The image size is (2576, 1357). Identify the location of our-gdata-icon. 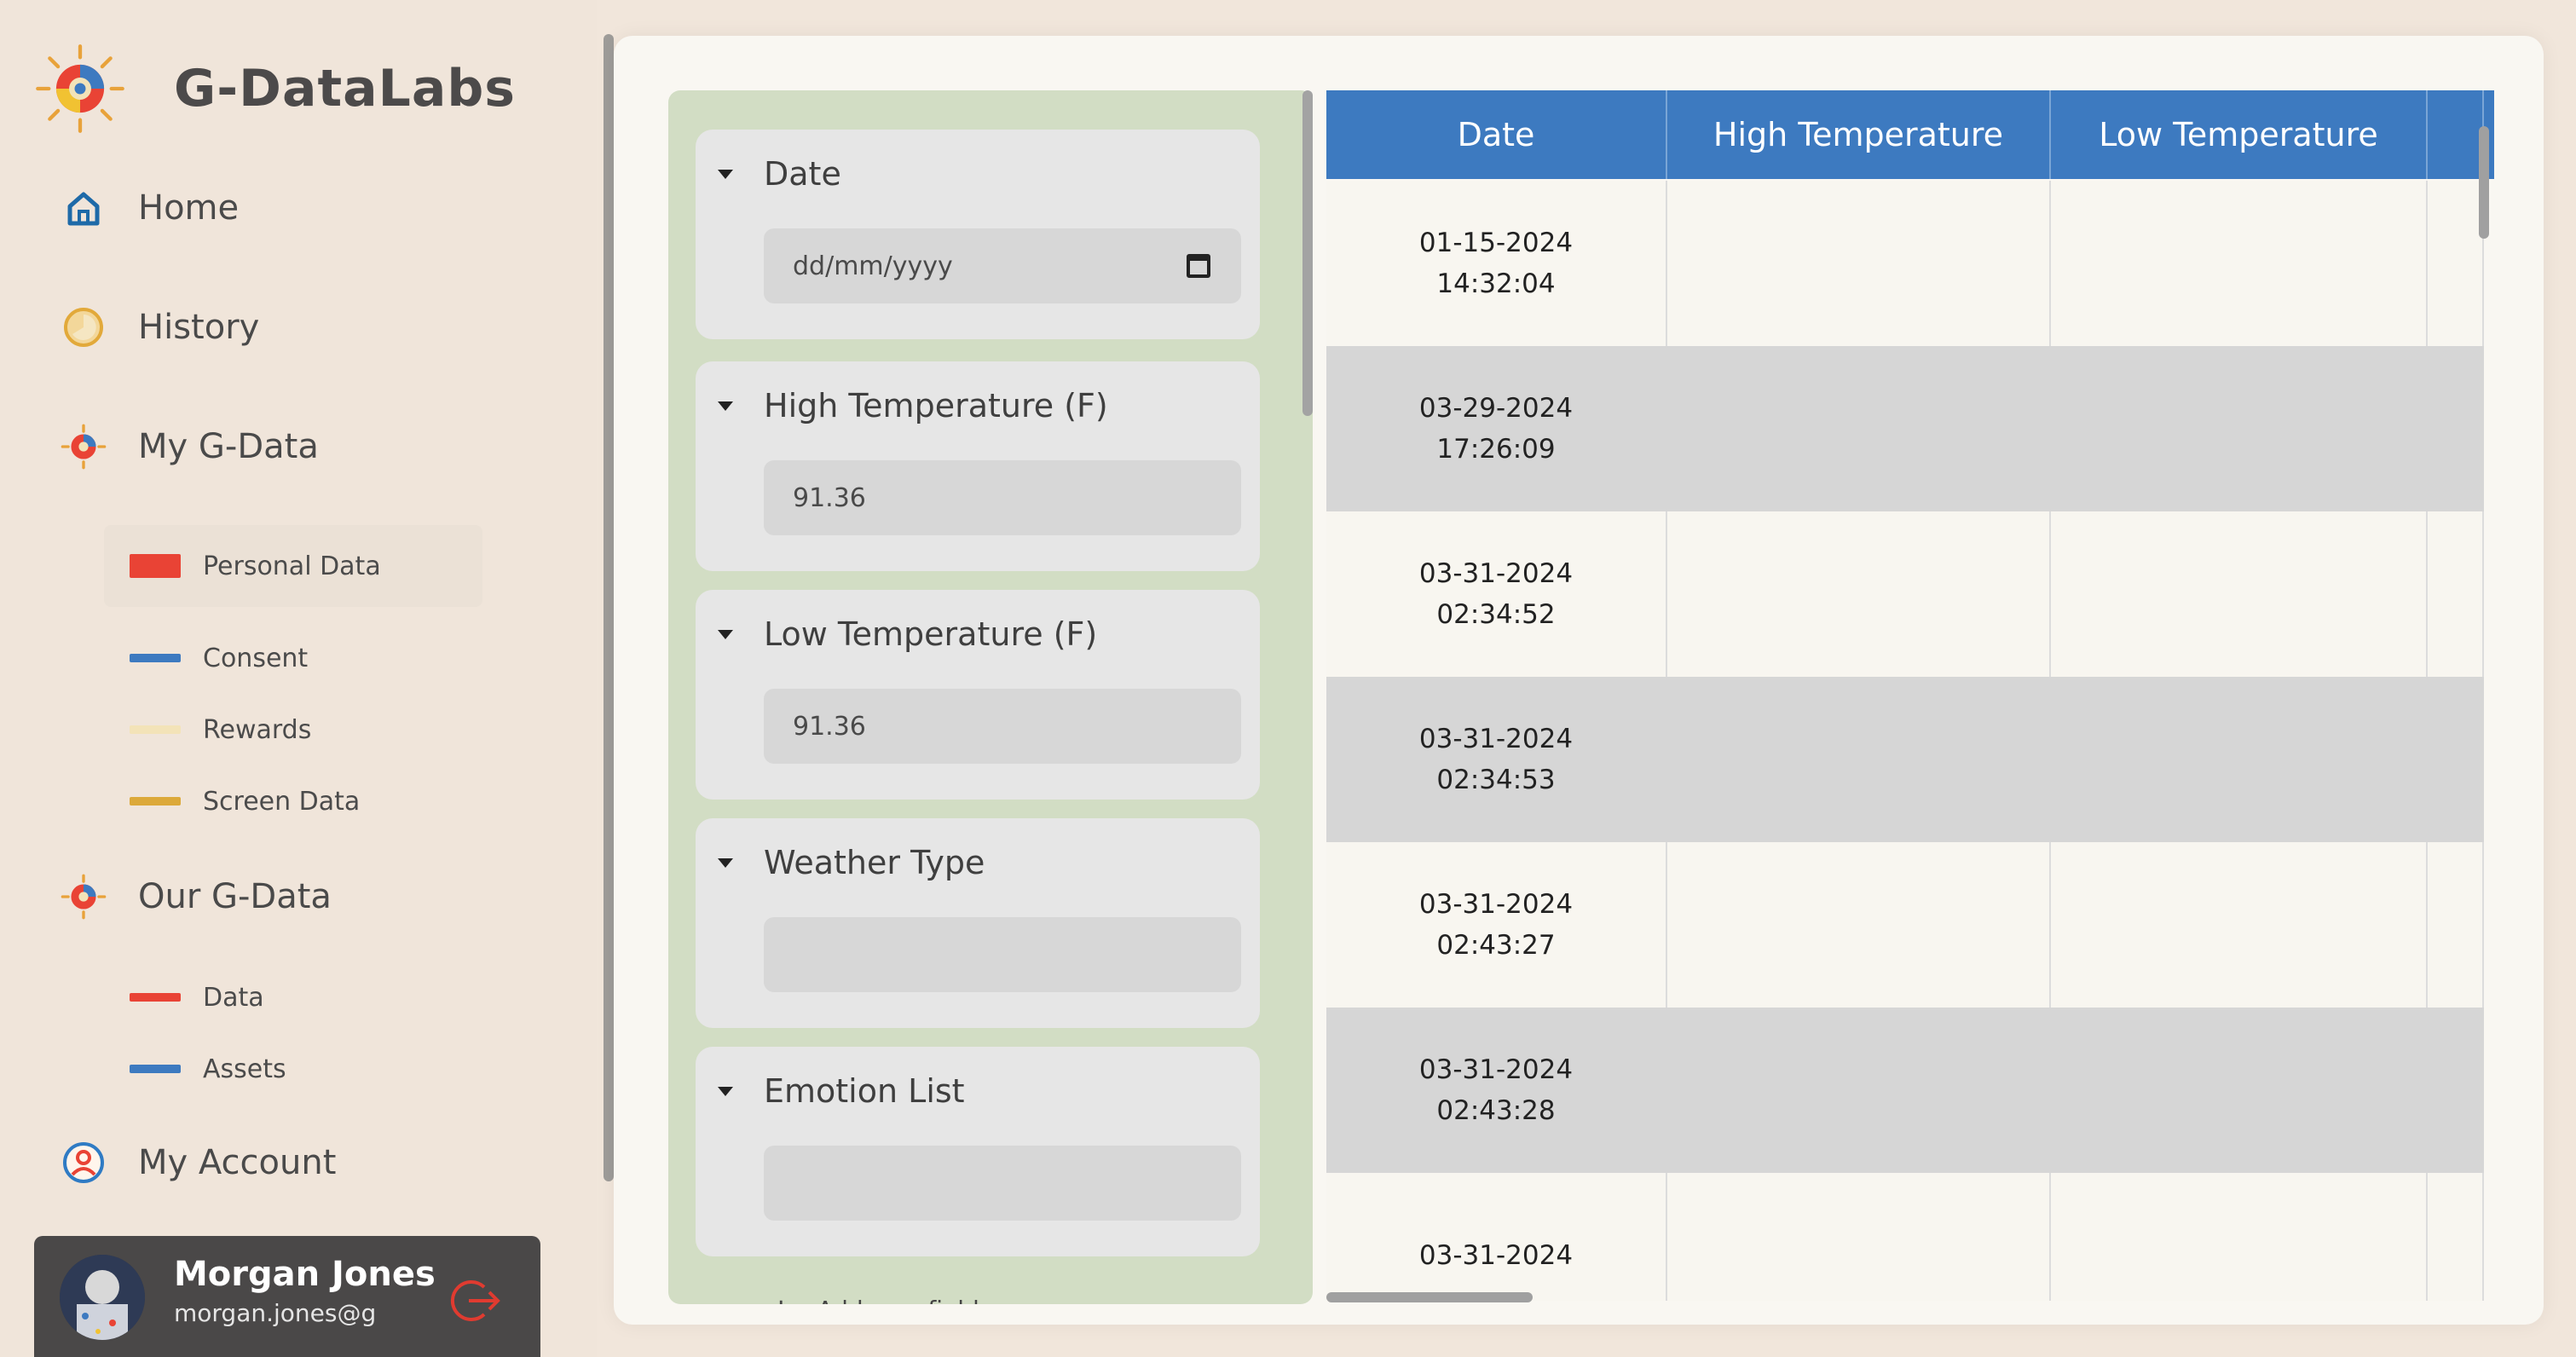
(83, 897).